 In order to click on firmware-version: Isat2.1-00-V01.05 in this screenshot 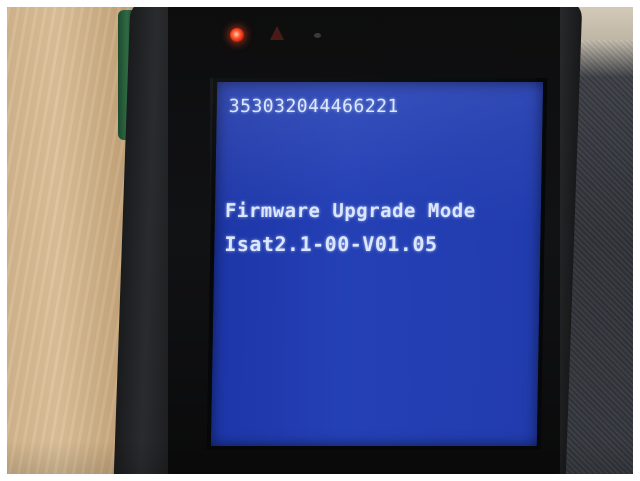, I will do `click(331, 244)`.